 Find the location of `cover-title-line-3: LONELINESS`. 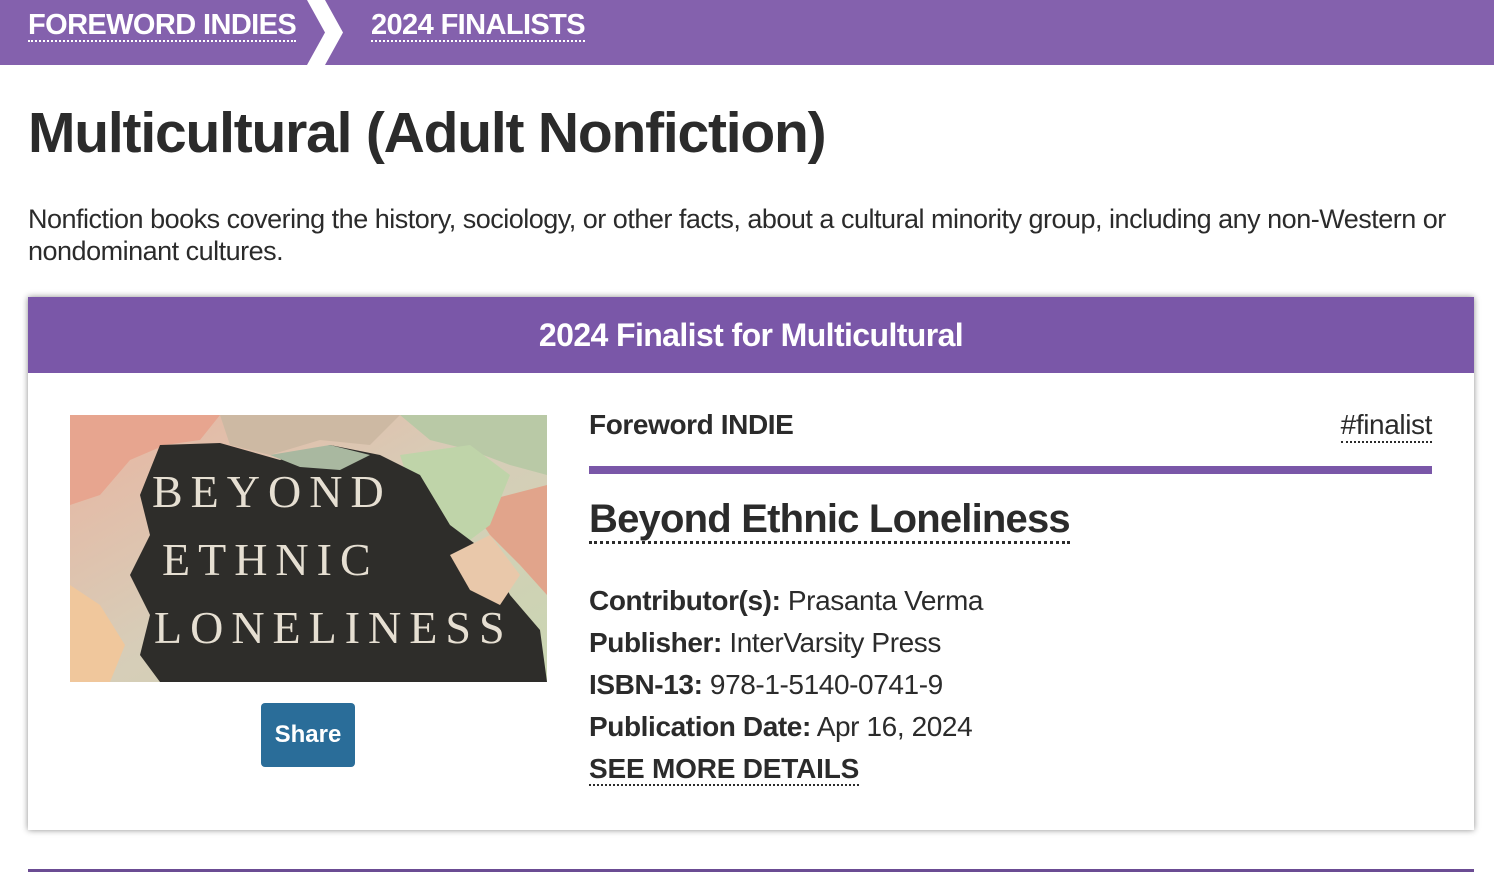

cover-title-line-3: LONELINESS is located at coordinates (333, 627).